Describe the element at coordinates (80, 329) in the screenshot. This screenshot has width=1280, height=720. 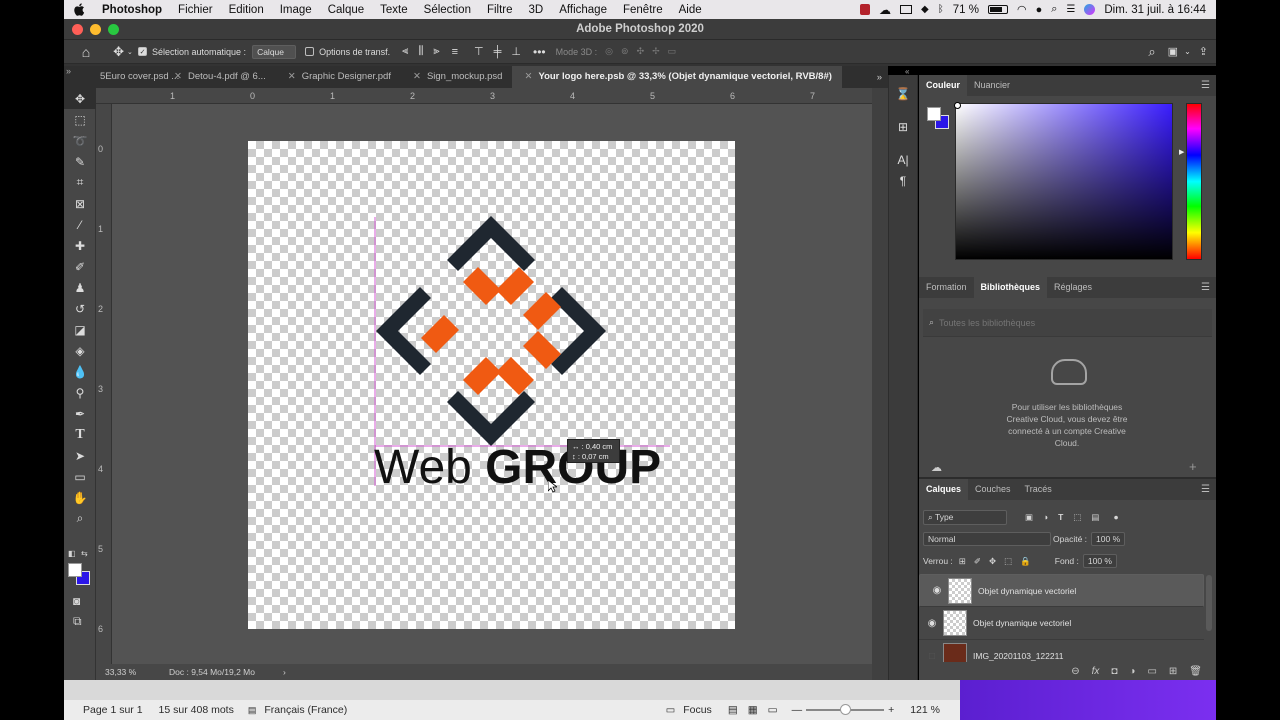
I see `eraser-tool-icon: ◪` at that location.